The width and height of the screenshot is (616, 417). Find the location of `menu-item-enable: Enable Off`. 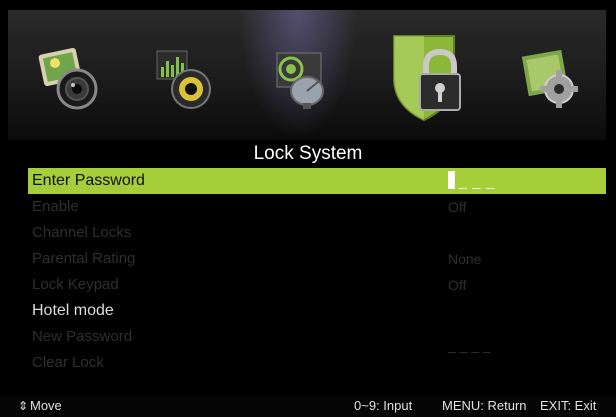

menu-item-enable: Enable Off is located at coordinates (317, 207).